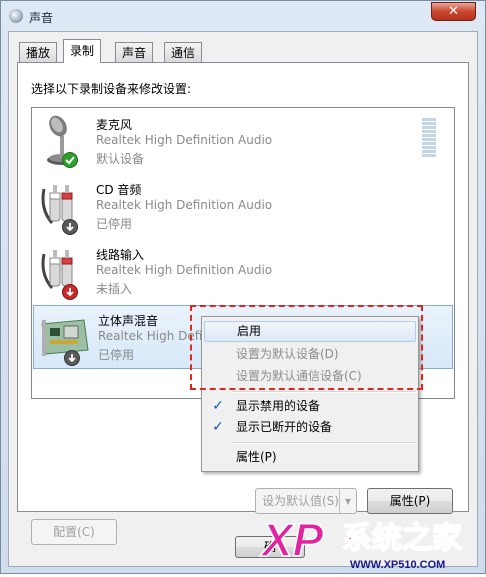  I want to click on configure-button: 配置(C), so click(74, 532).